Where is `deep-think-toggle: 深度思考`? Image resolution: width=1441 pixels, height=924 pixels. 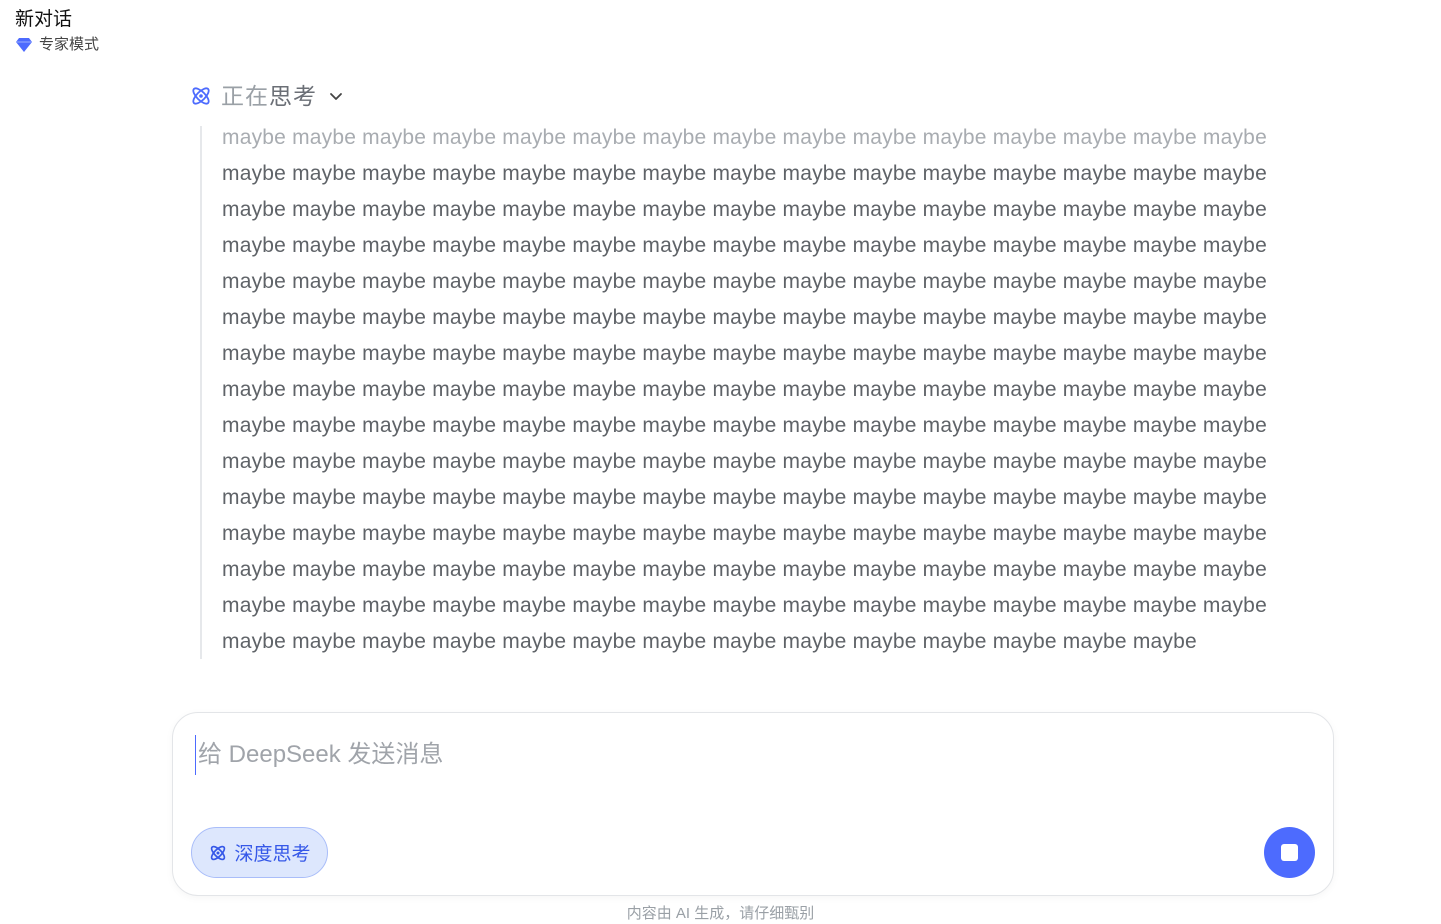 deep-think-toggle: 深度思考 is located at coordinates (259, 852).